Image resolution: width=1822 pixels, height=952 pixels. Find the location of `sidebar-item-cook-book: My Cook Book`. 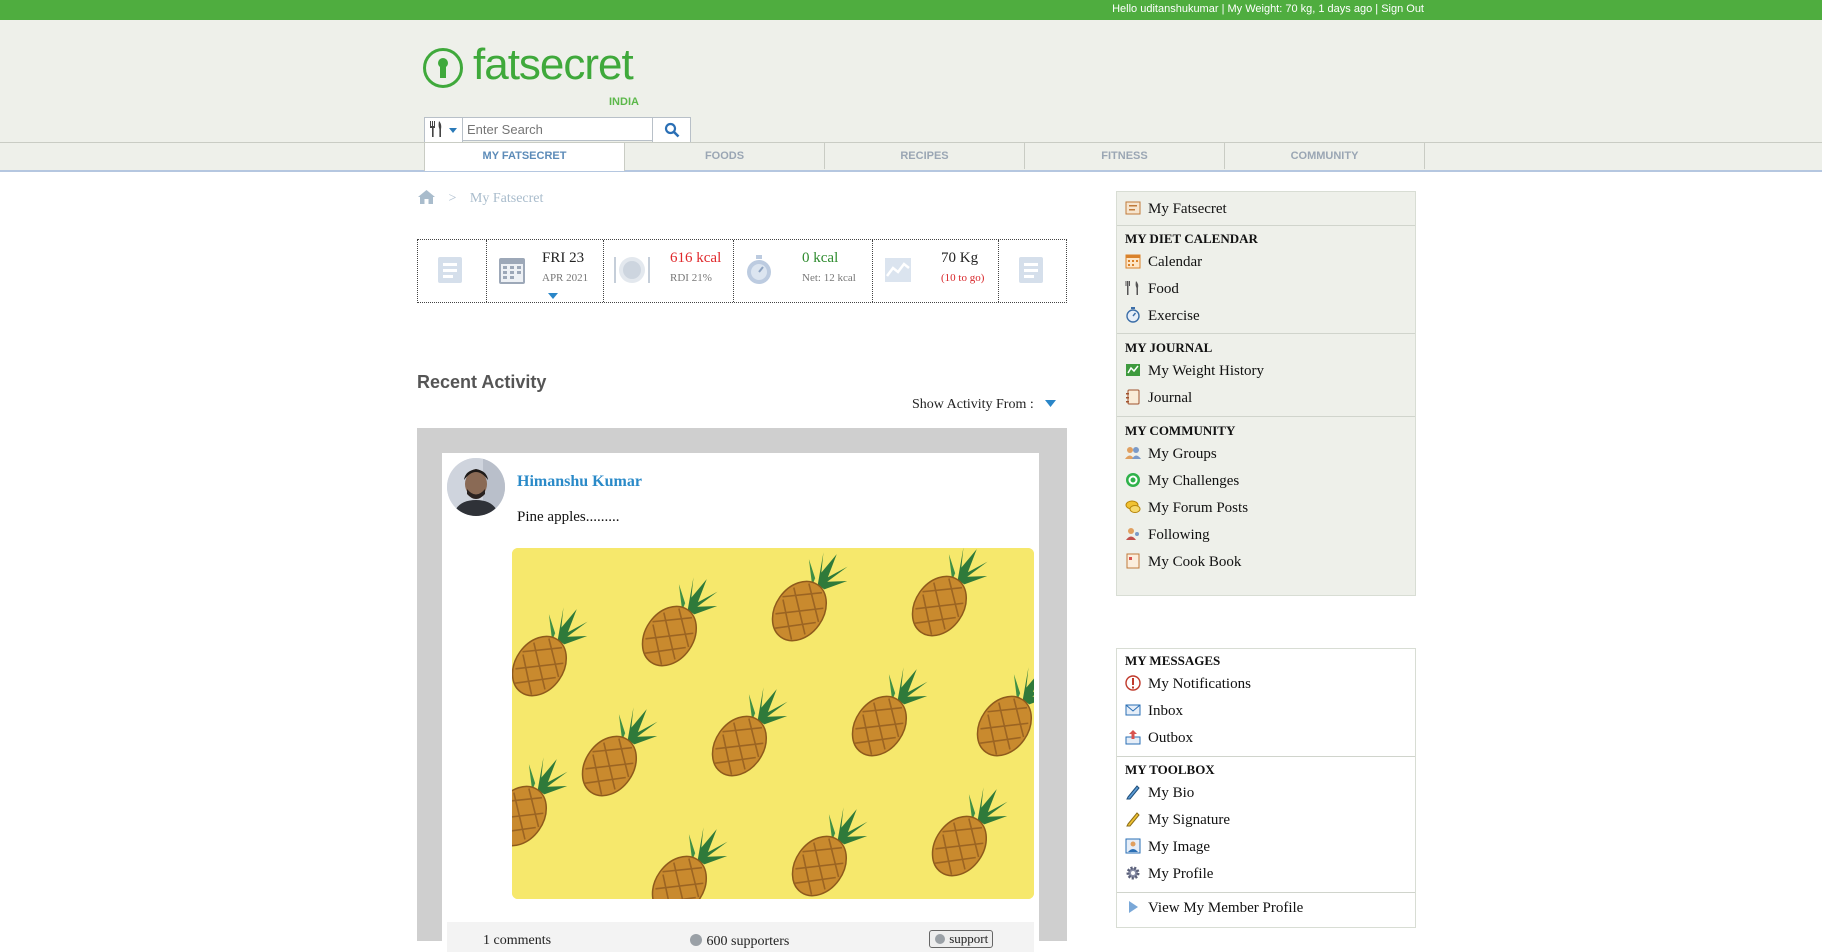

sidebar-item-cook-book: My Cook Book is located at coordinates (1183, 564).